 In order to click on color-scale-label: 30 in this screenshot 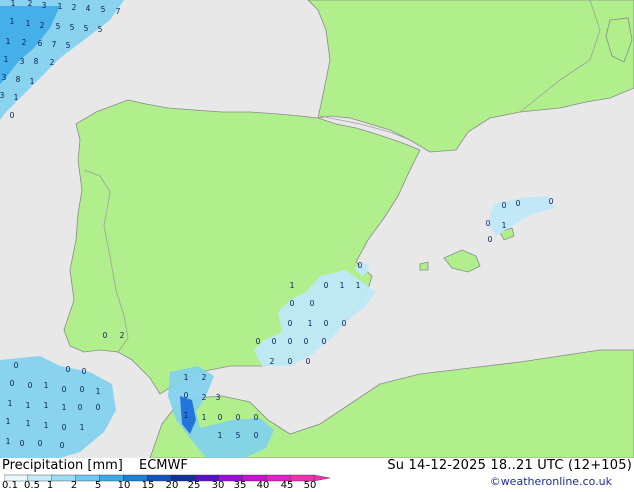, I will do `click(218, 485)`.